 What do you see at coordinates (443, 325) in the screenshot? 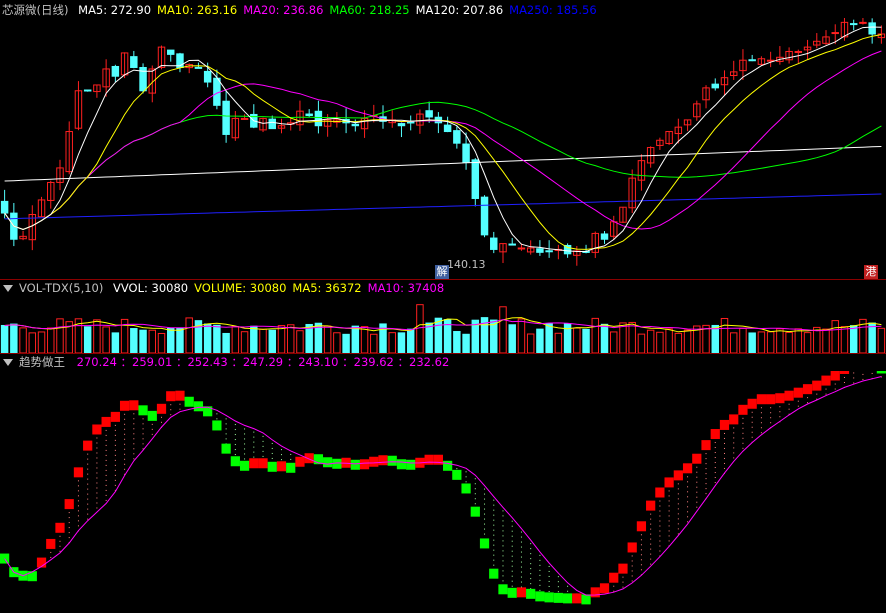
I see `volume-chart` at bounding box center [443, 325].